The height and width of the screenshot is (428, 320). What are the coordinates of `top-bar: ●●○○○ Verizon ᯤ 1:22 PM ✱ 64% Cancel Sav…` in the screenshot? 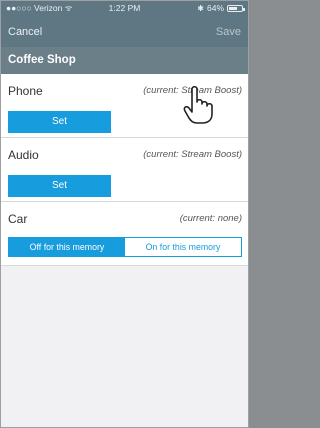 It's located at (124, 24).